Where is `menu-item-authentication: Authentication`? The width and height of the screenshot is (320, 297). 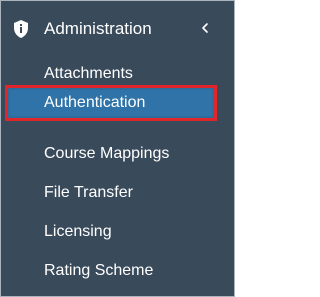 menu-item-authentication: Authentication is located at coordinates (117, 105).